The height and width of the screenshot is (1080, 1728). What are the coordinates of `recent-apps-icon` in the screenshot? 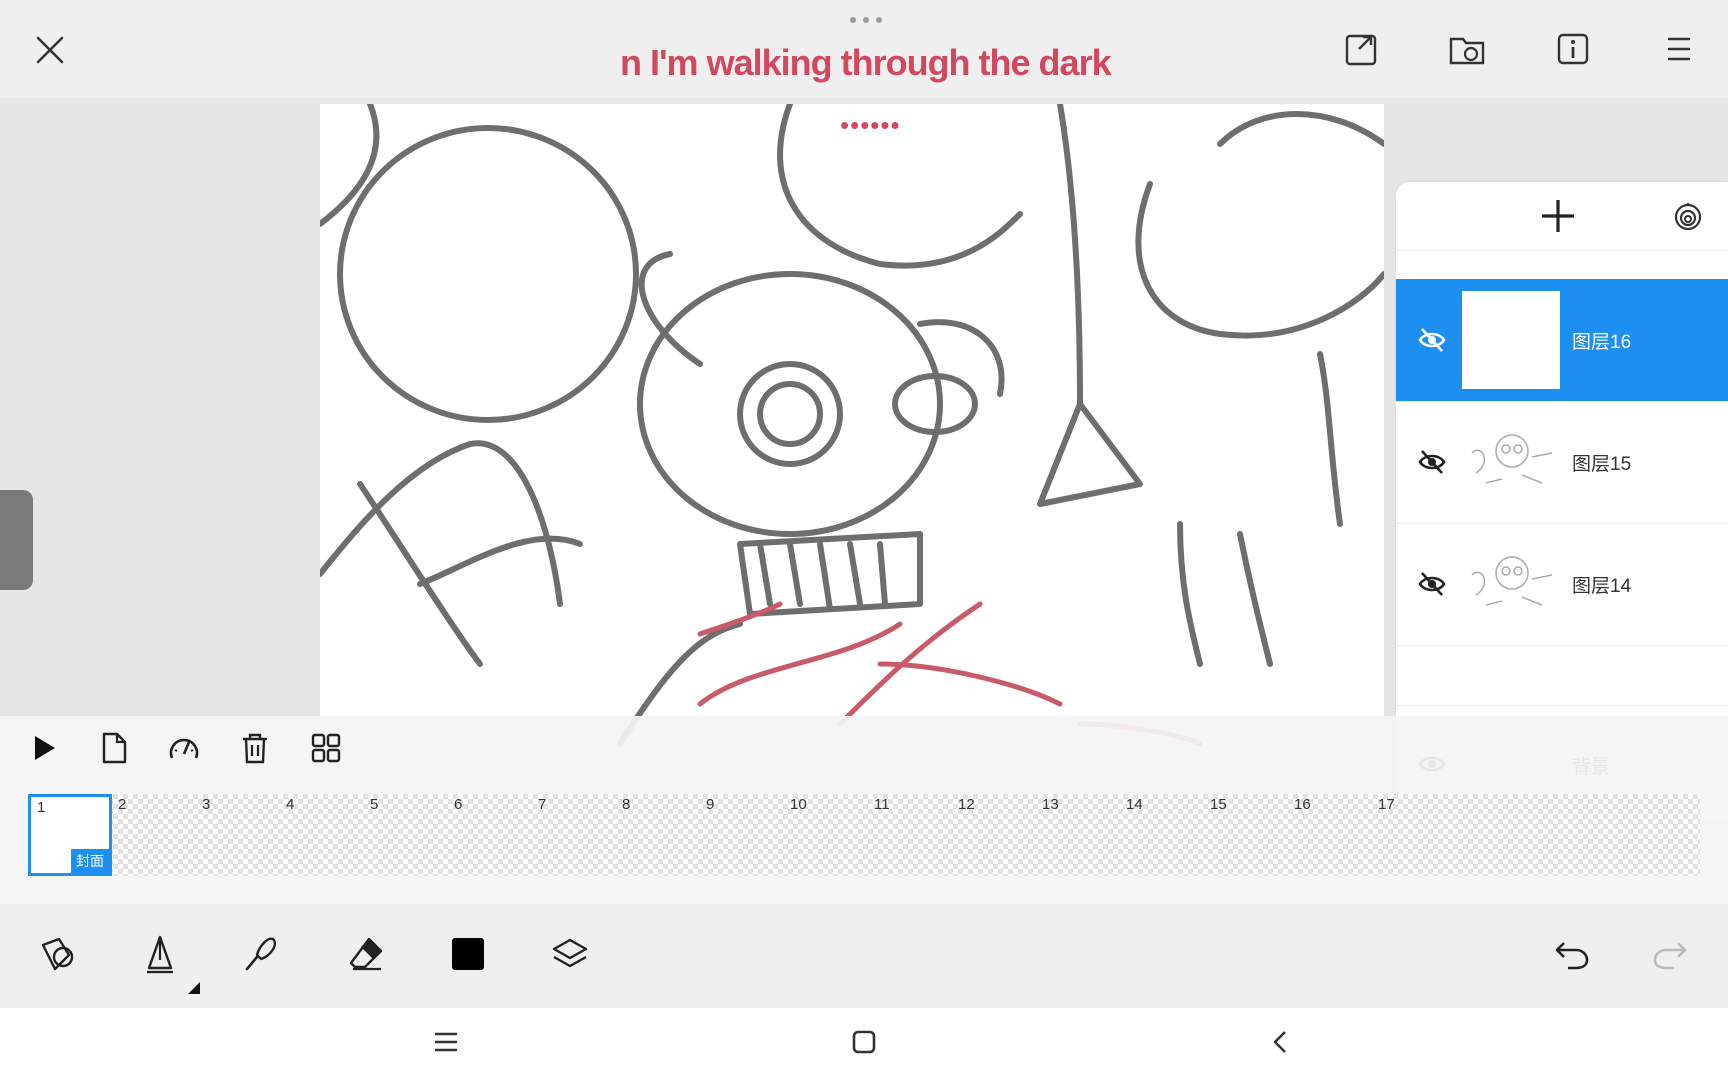 It's located at (446, 1042).